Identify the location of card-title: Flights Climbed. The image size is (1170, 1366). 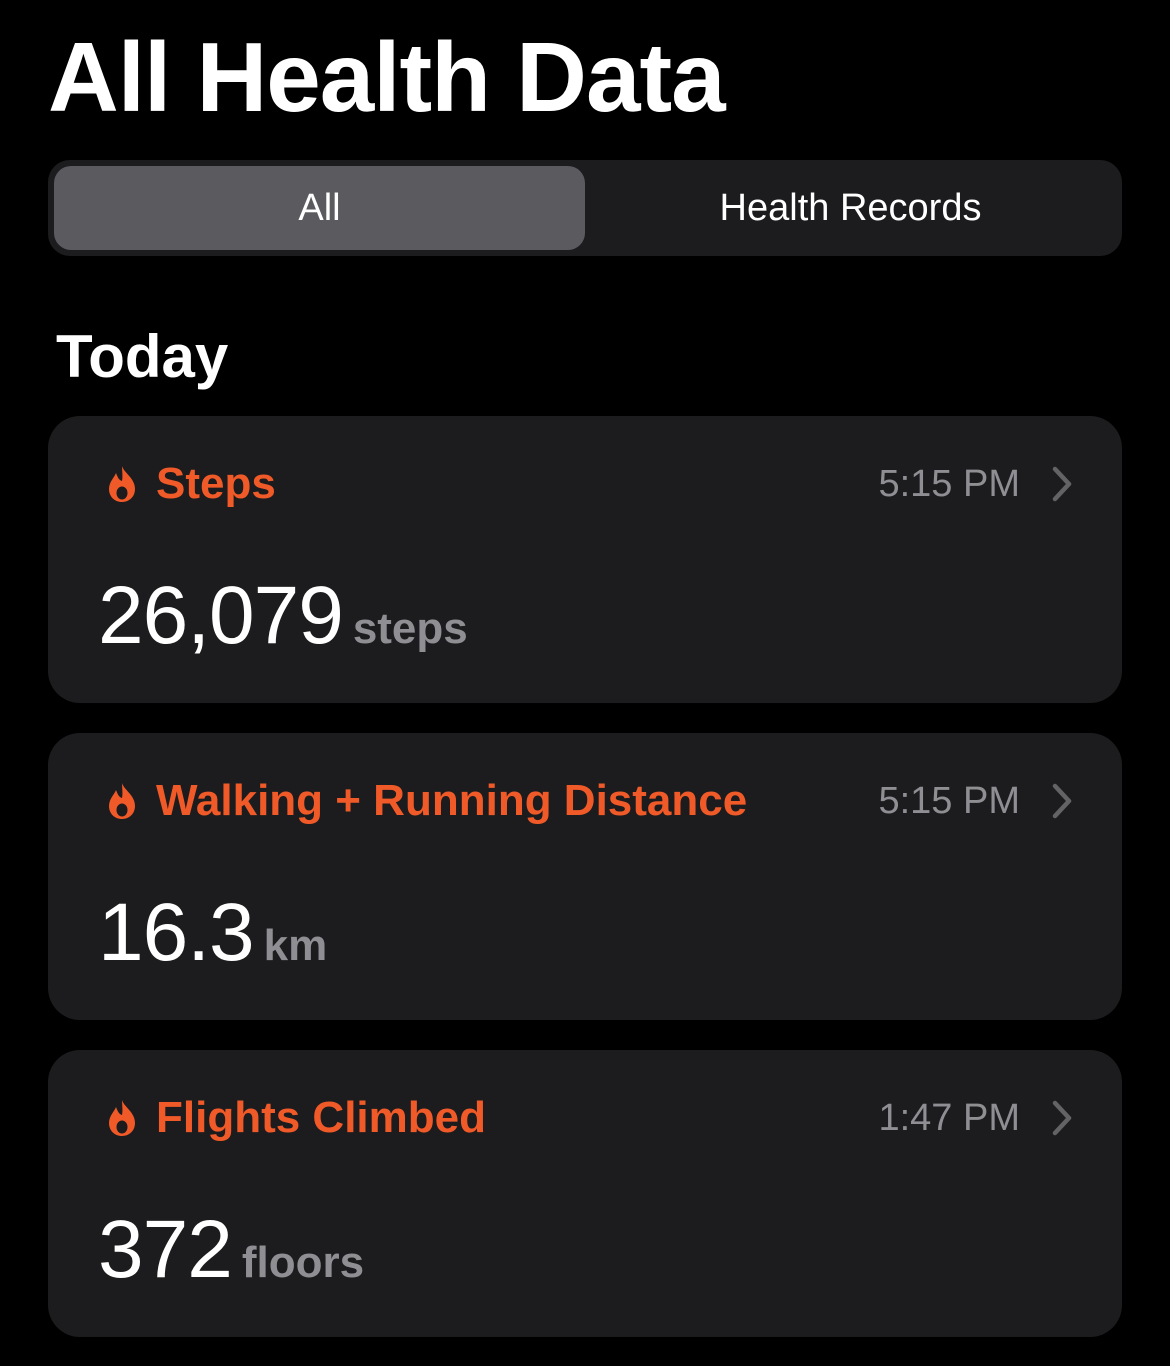
(321, 1117).